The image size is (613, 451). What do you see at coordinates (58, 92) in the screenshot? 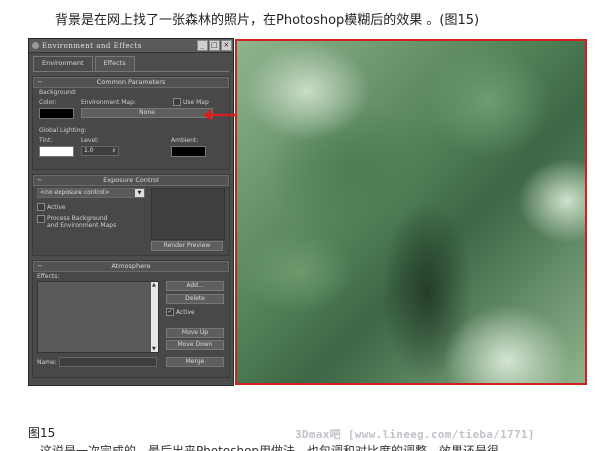
I see `background-label: Background:` at bounding box center [58, 92].